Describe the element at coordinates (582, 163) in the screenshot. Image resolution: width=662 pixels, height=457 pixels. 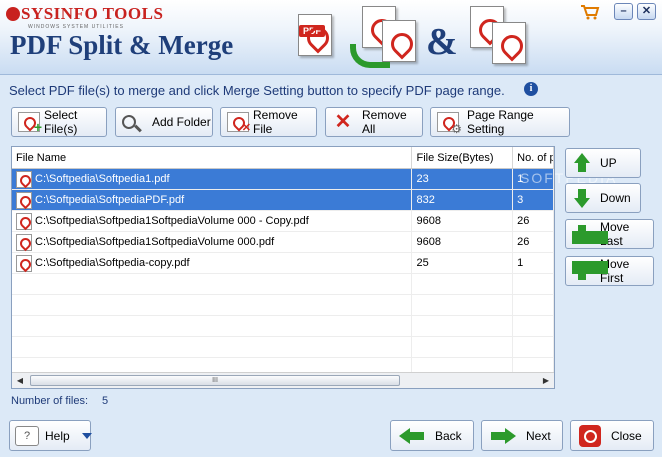
I see `arrow-up-icon` at that location.